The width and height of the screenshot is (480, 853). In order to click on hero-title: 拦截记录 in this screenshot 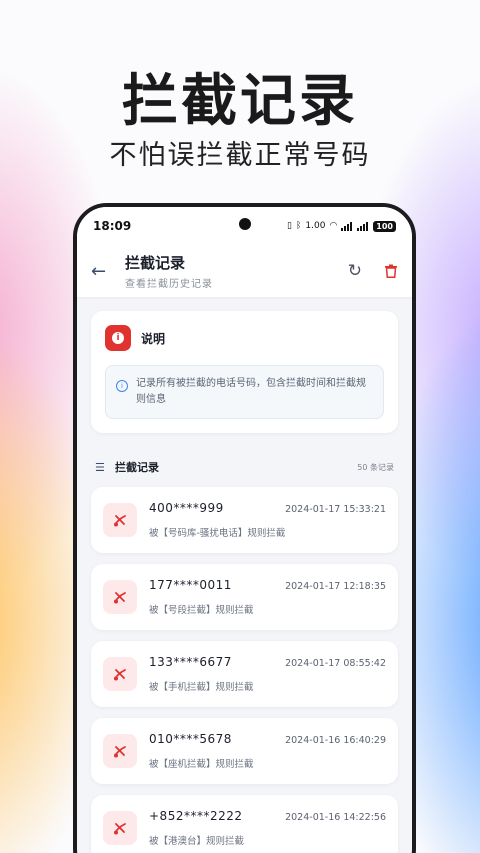, I will do `click(240, 101)`.